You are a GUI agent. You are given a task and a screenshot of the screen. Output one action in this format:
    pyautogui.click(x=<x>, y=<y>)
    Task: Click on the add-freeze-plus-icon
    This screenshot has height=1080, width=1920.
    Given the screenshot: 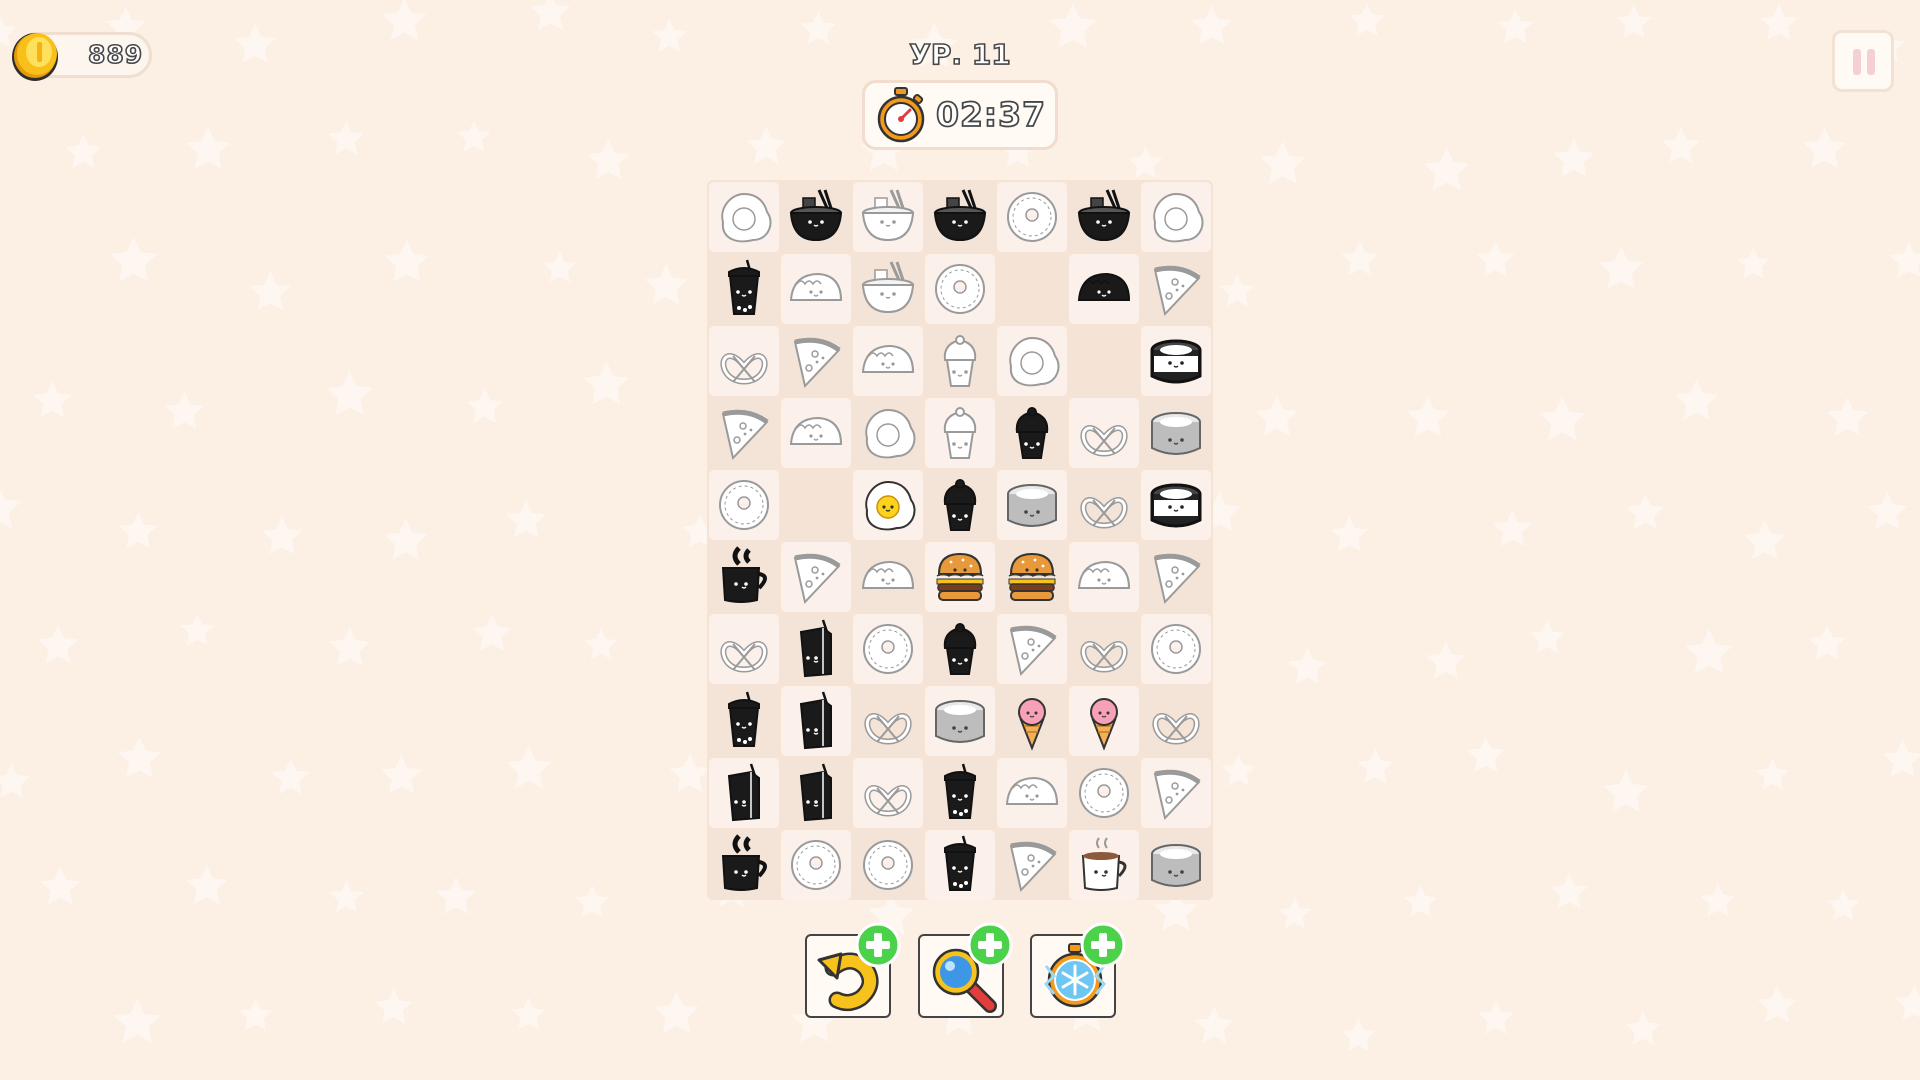 What is the action you would take?
    pyautogui.click(x=1103, y=945)
    